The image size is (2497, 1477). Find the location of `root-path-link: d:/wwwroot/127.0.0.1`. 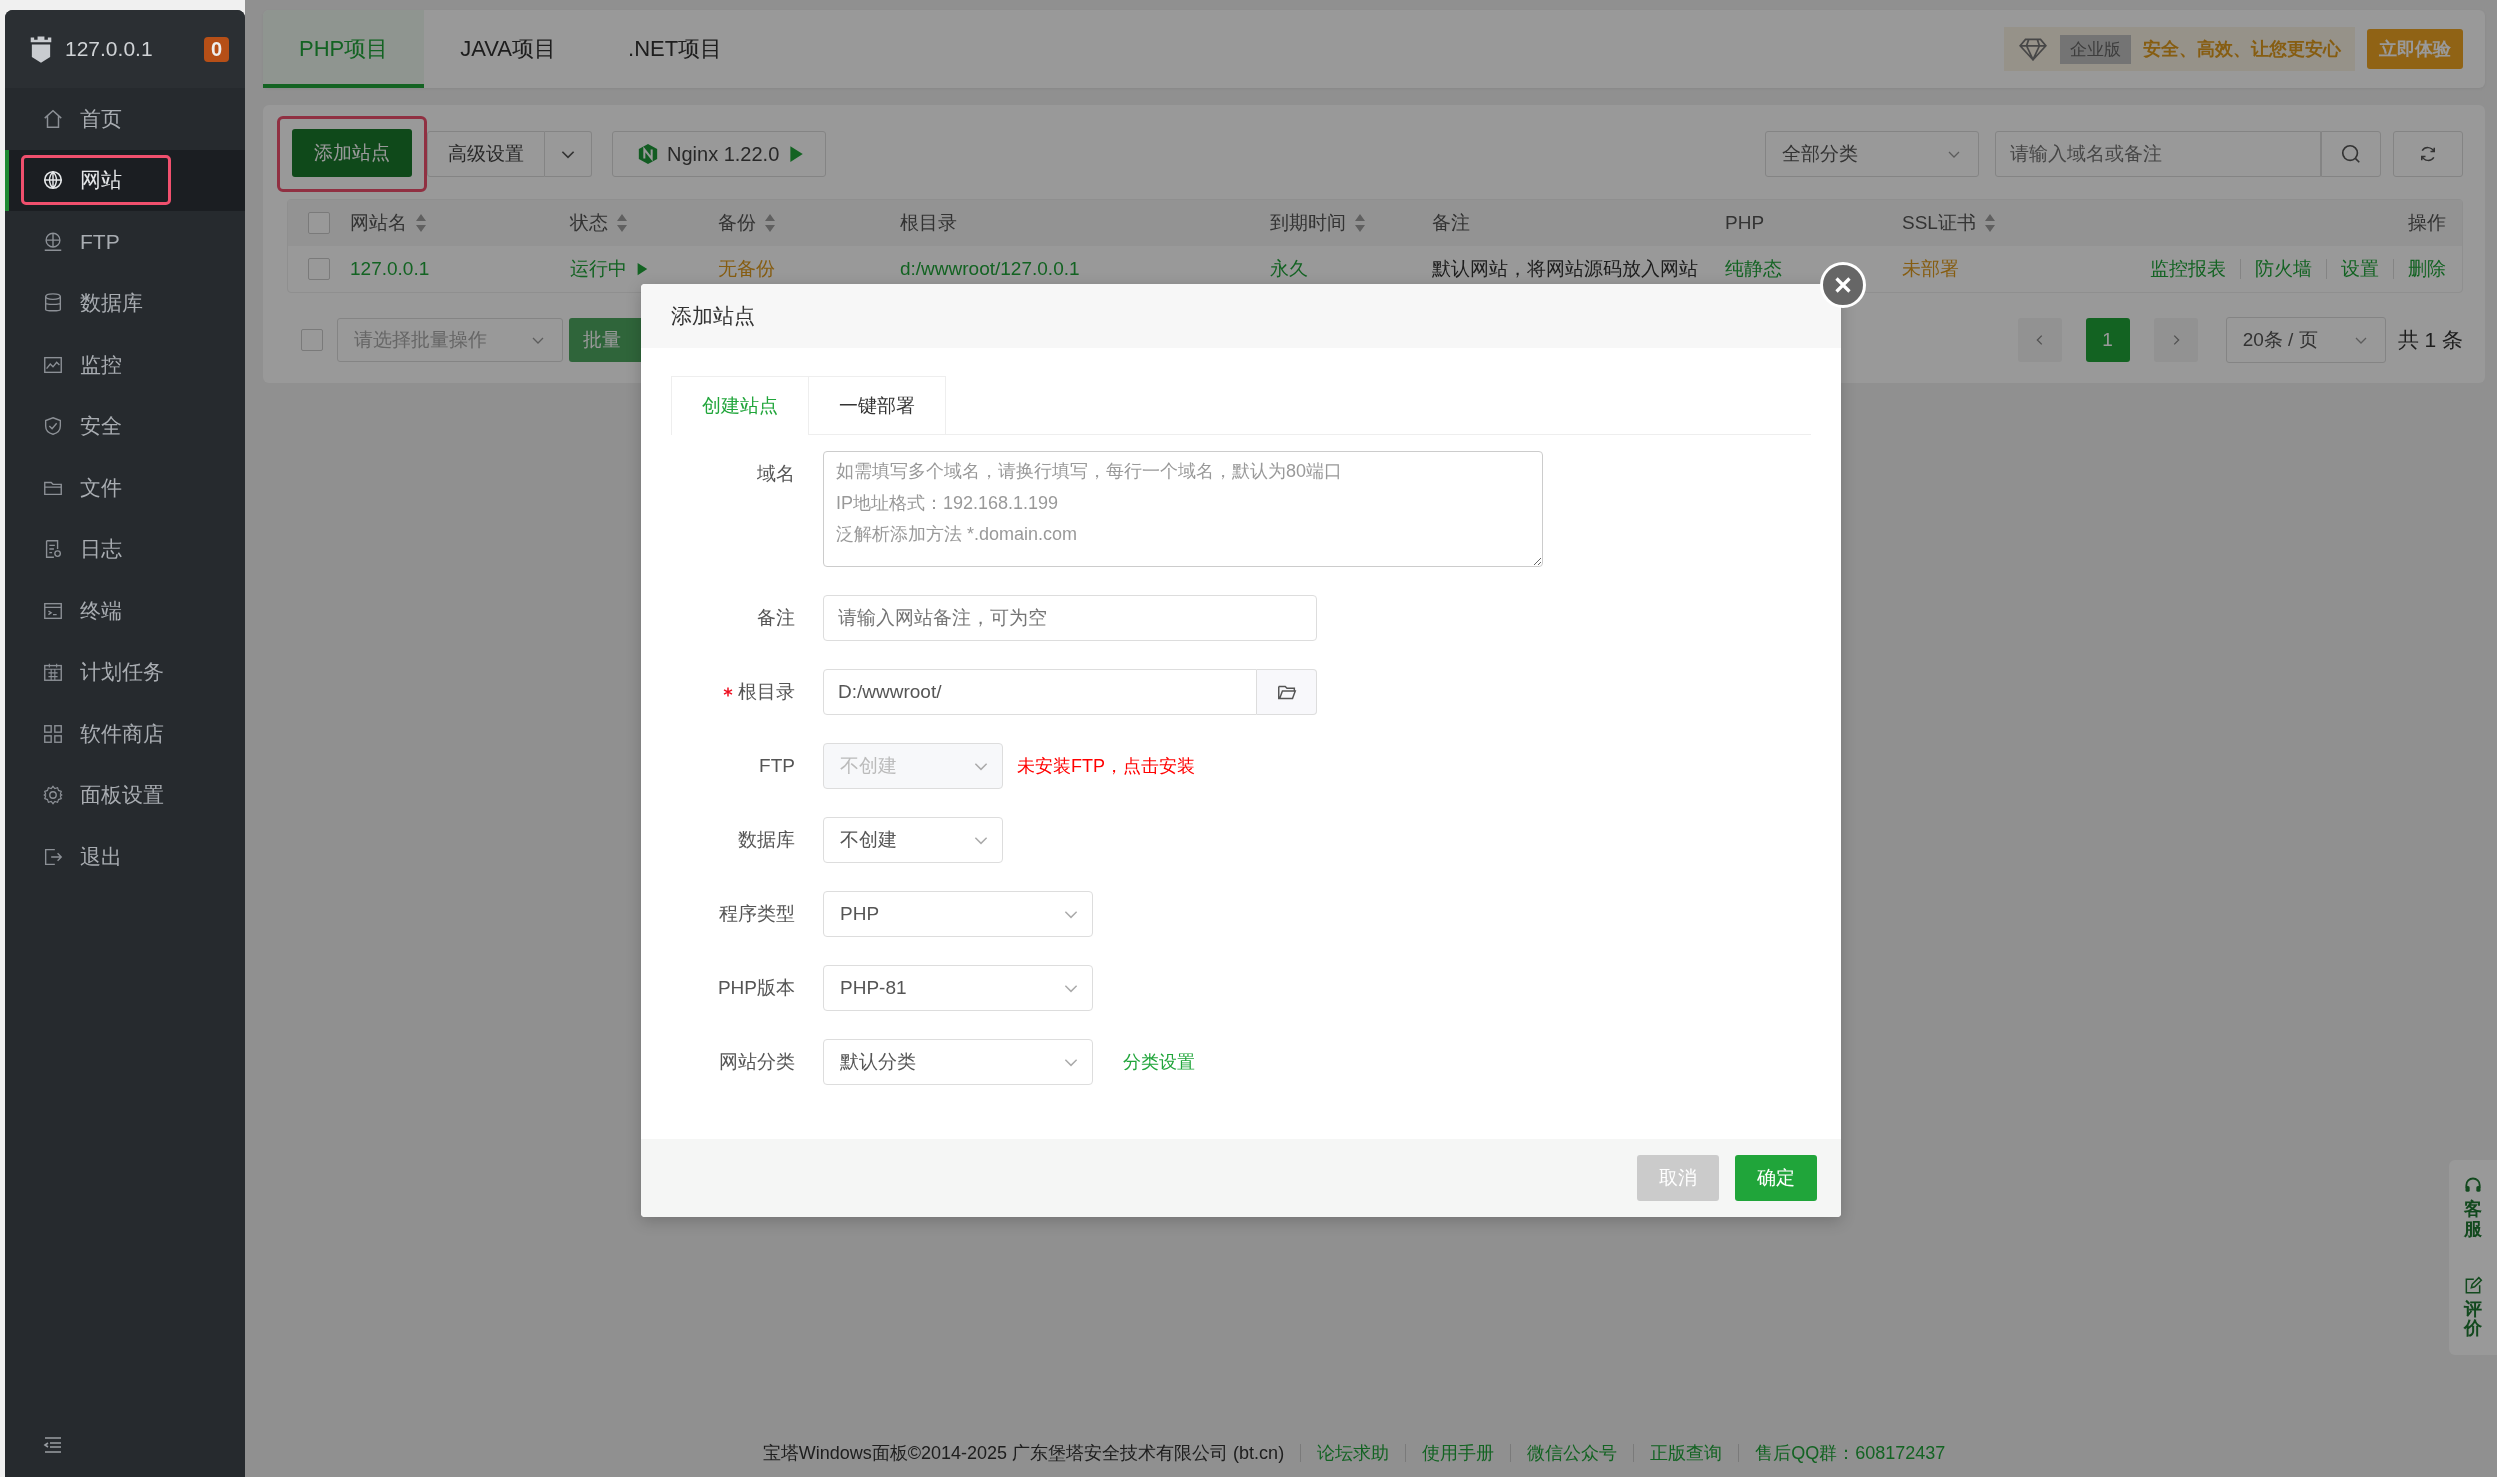

root-path-link: d:/wwwroot/127.0.0.1 is located at coordinates (990, 269).